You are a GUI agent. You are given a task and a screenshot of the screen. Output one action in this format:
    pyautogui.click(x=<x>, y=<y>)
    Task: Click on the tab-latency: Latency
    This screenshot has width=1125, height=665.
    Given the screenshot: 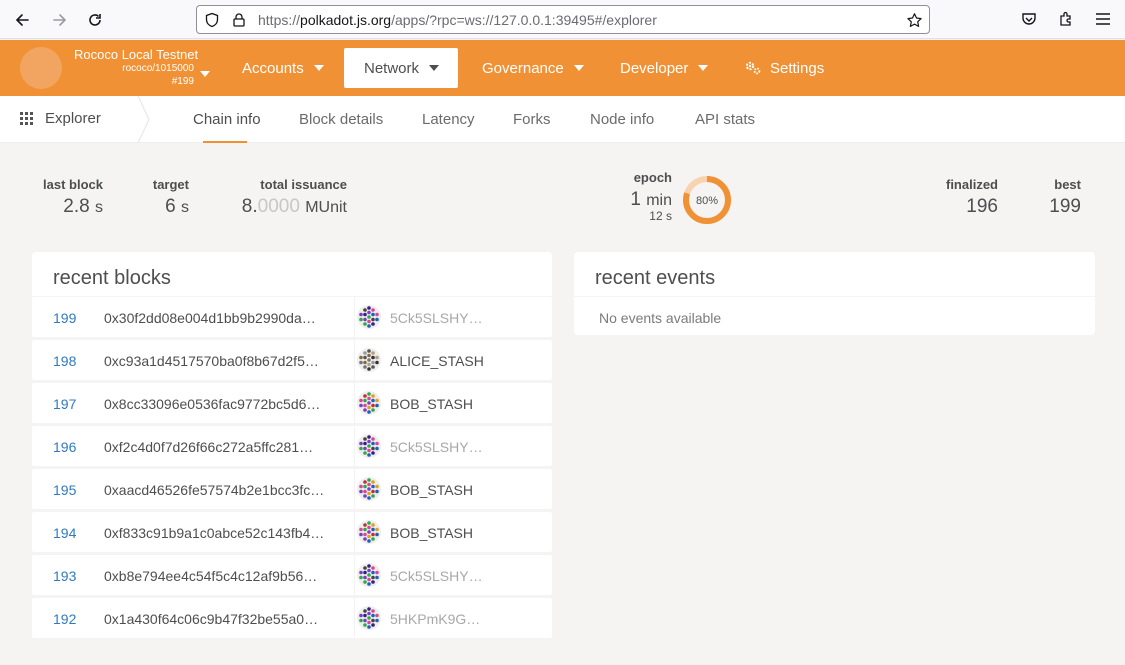 What is the action you would take?
    pyautogui.click(x=448, y=119)
    